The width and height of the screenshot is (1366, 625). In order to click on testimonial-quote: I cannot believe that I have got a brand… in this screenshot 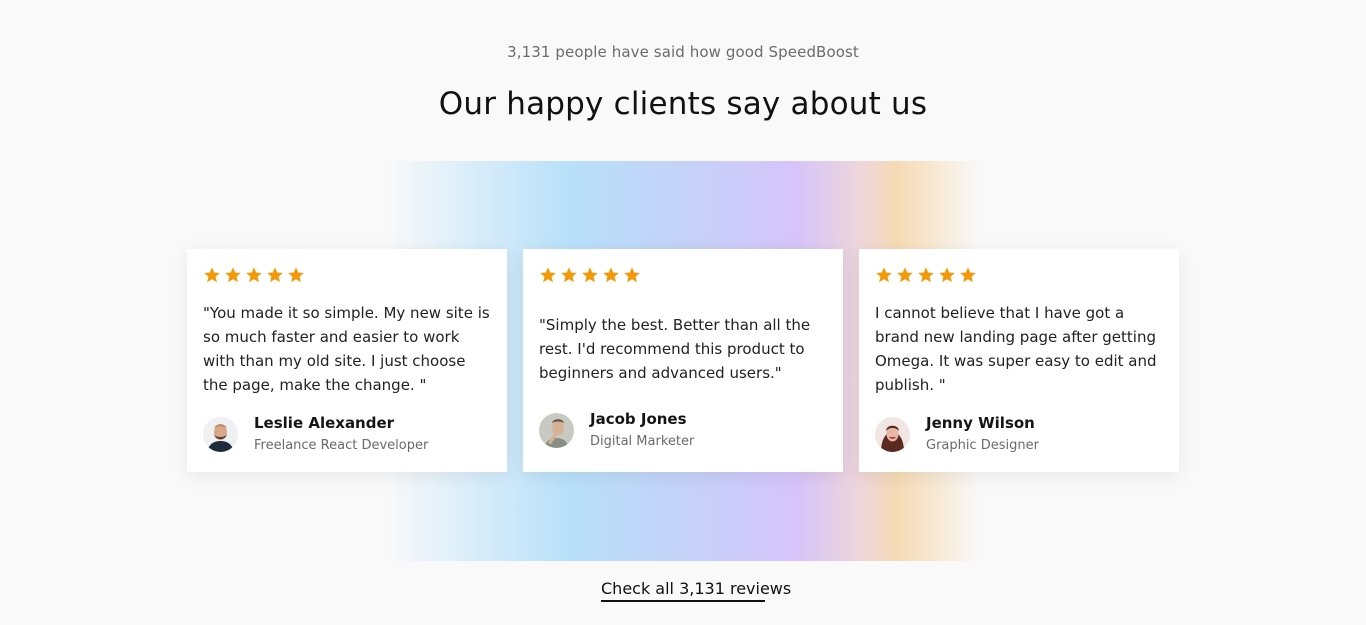, I will do `click(1016, 349)`.